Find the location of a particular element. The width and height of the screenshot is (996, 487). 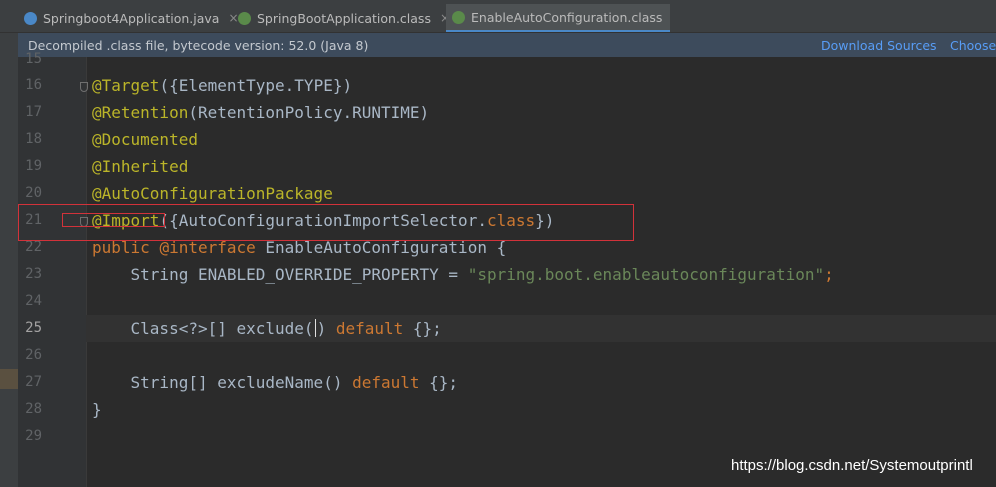

fold-marker-icon is located at coordinates (84, 87).